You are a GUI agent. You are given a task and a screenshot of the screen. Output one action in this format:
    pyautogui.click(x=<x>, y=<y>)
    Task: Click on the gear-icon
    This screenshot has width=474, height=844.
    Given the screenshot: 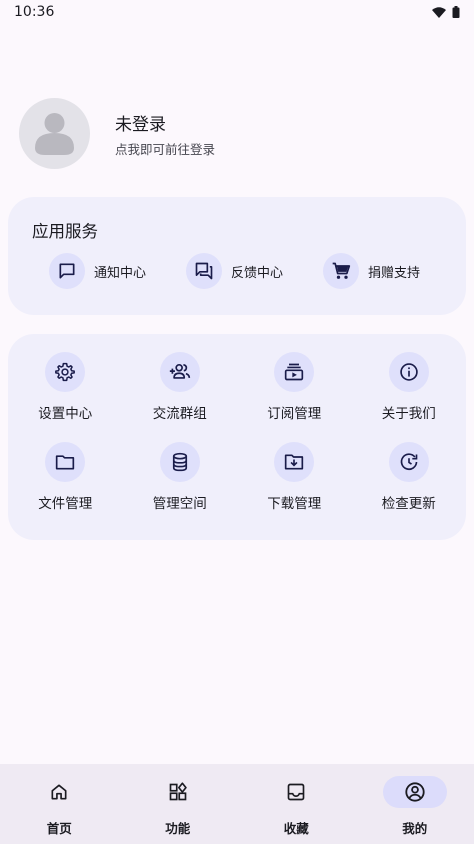 What is the action you would take?
    pyautogui.click(x=65, y=372)
    